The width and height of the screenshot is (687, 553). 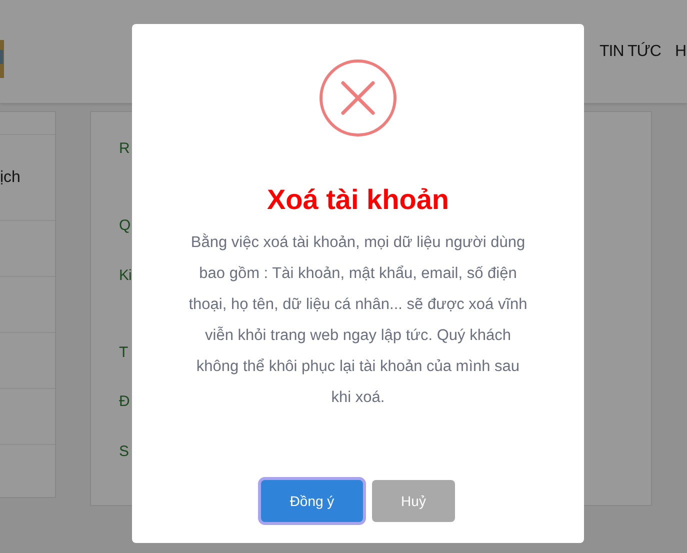 I want to click on nav-link: TIN TỨC, so click(x=630, y=51).